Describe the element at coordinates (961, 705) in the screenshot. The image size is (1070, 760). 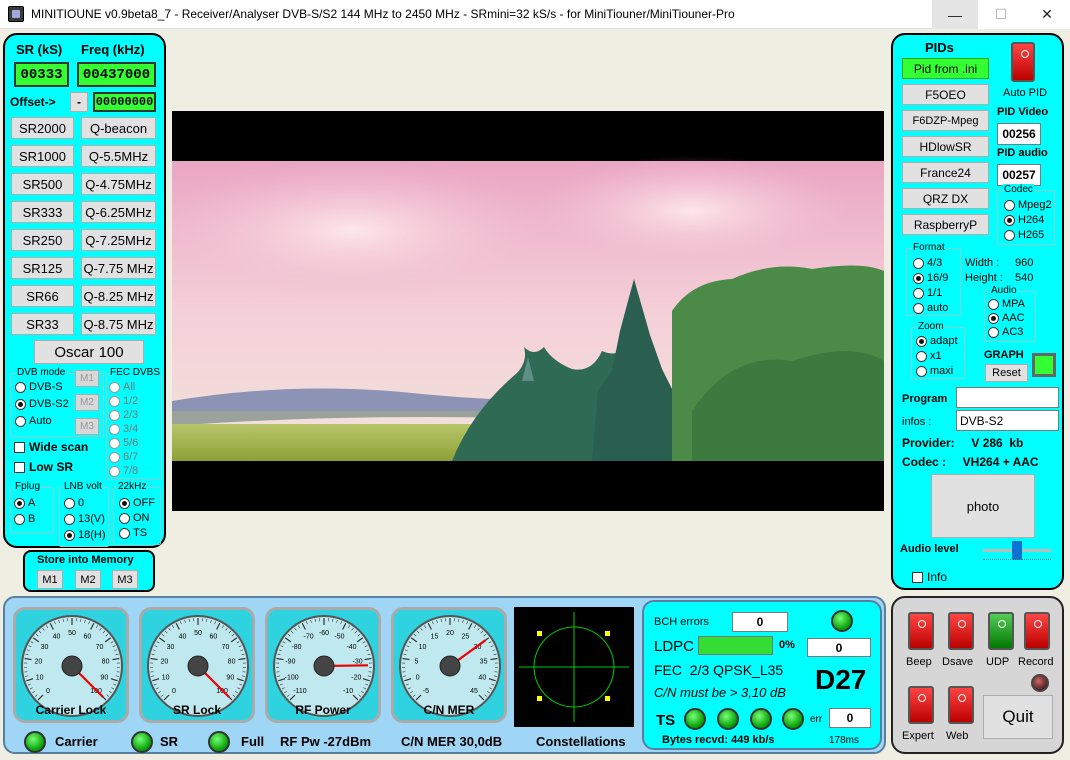
I see `switch-web` at that location.